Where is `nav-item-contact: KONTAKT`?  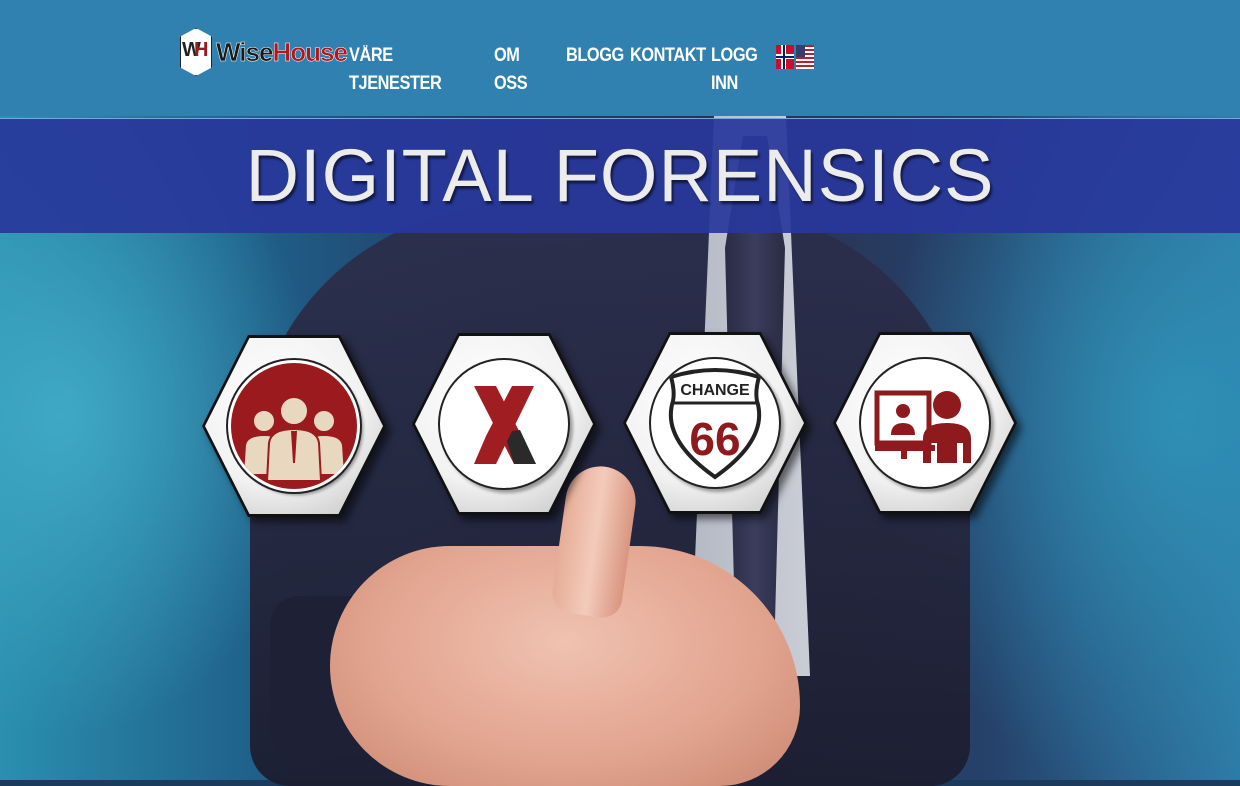
nav-item-contact: KONTAKT is located at coordinates (668, 70).